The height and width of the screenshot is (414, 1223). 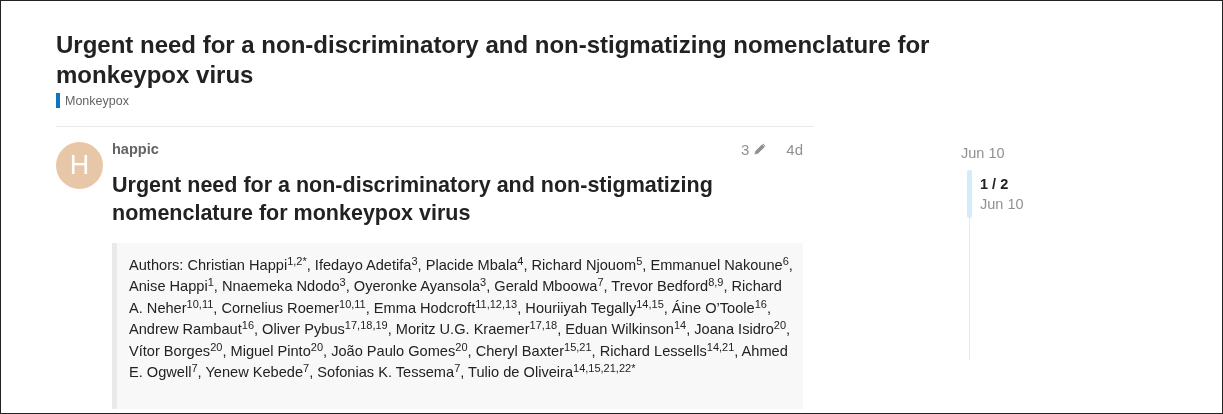 I want to click on topic-title: Urgent need for a non-discriminatory and non-stigmatizing nomenclature for monkeypox virus, so click(x=493, y=60).